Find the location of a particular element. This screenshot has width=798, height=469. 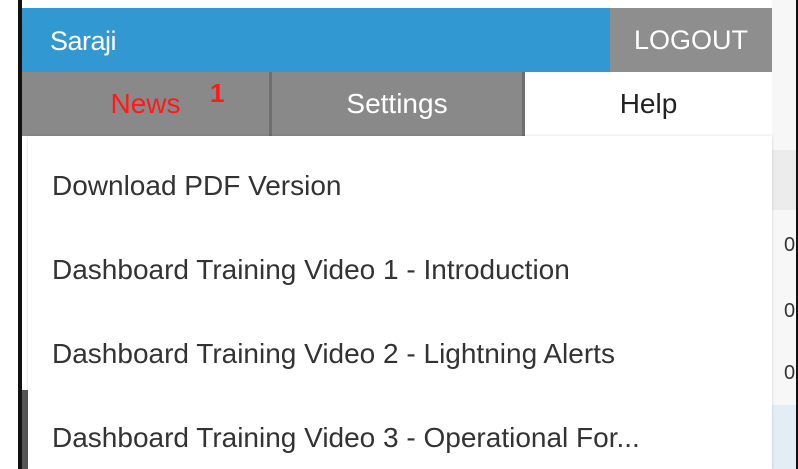

tab-settings-label: Settings is located at coordinates (397, 103).